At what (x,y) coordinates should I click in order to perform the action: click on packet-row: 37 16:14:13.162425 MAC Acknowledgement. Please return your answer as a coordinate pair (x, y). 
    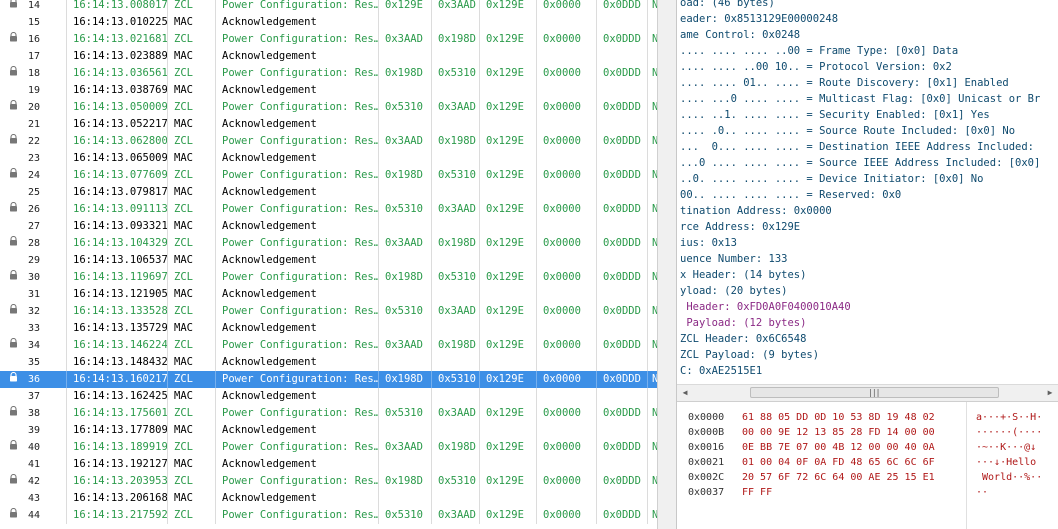
    Looking at the image, I should click on (328, 396).